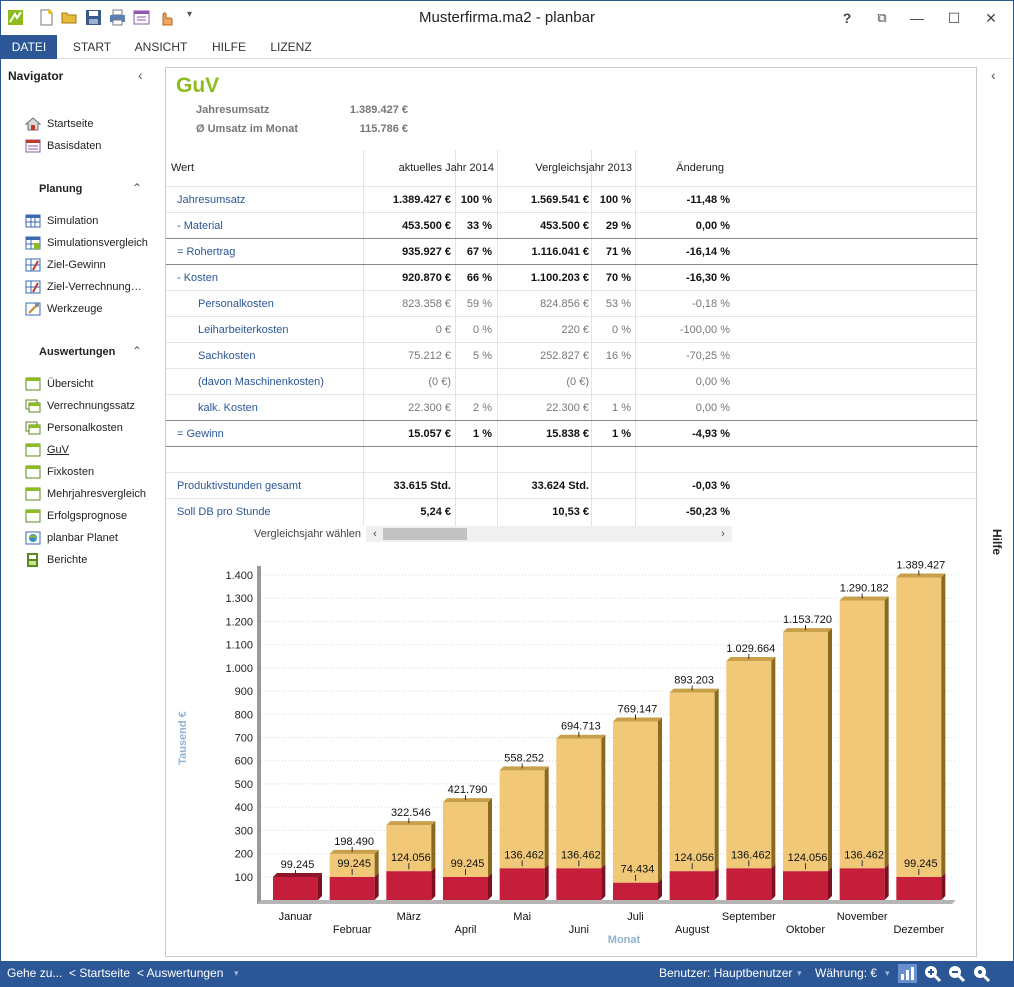 This screenshot has height=987, width=1014. Describe the element at coordinates (997, 542) in the screenshot. I see `help-sidebar-label: Hilfe` at that location.